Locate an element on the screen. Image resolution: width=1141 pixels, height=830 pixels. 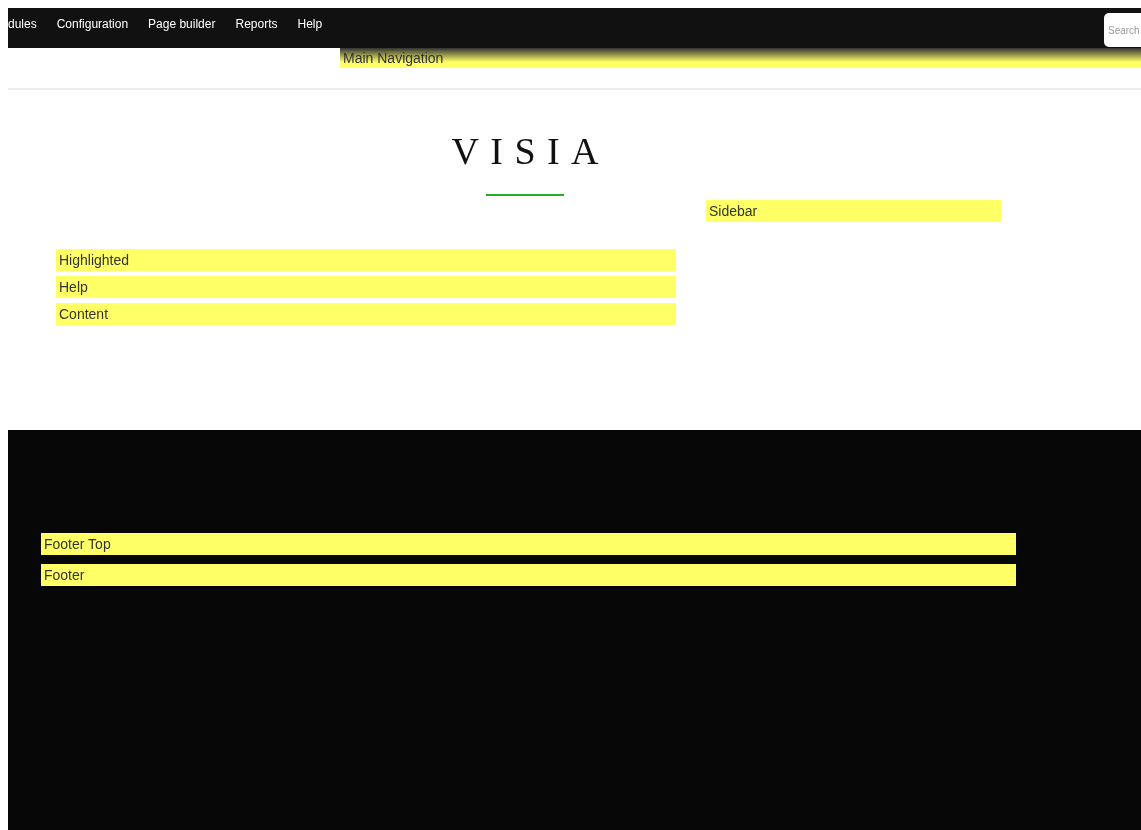
region-label: Content is located at coordinates (366, 314).